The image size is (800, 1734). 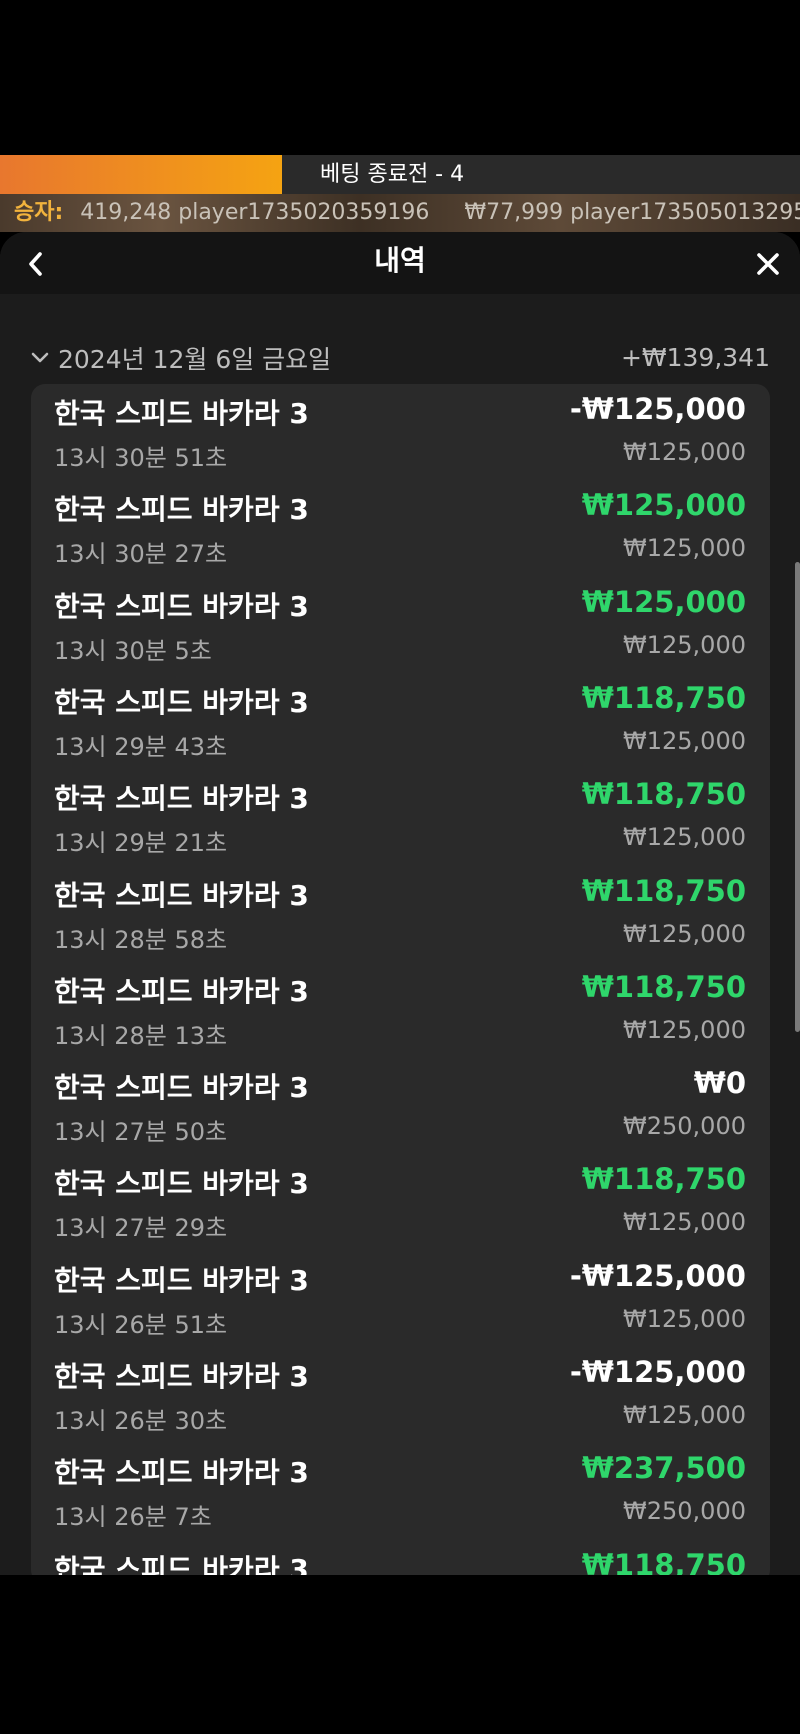 What do you see at coordinates (797, 797) in the screenshot?
I see `scrollbar-thumb` at bounding box center [797, 797].